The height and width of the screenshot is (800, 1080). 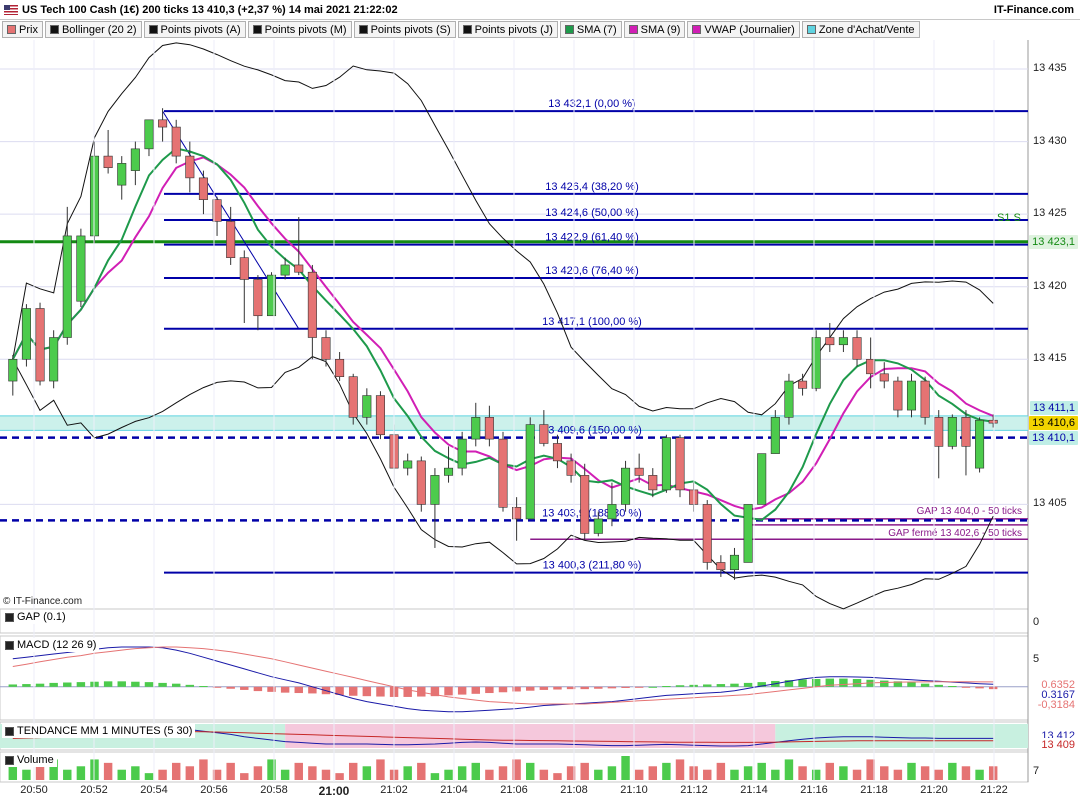 I want to click on gap-closed-label: GAP fermé 13 402,6 - 50 ticks, so click(x=955, y=533).